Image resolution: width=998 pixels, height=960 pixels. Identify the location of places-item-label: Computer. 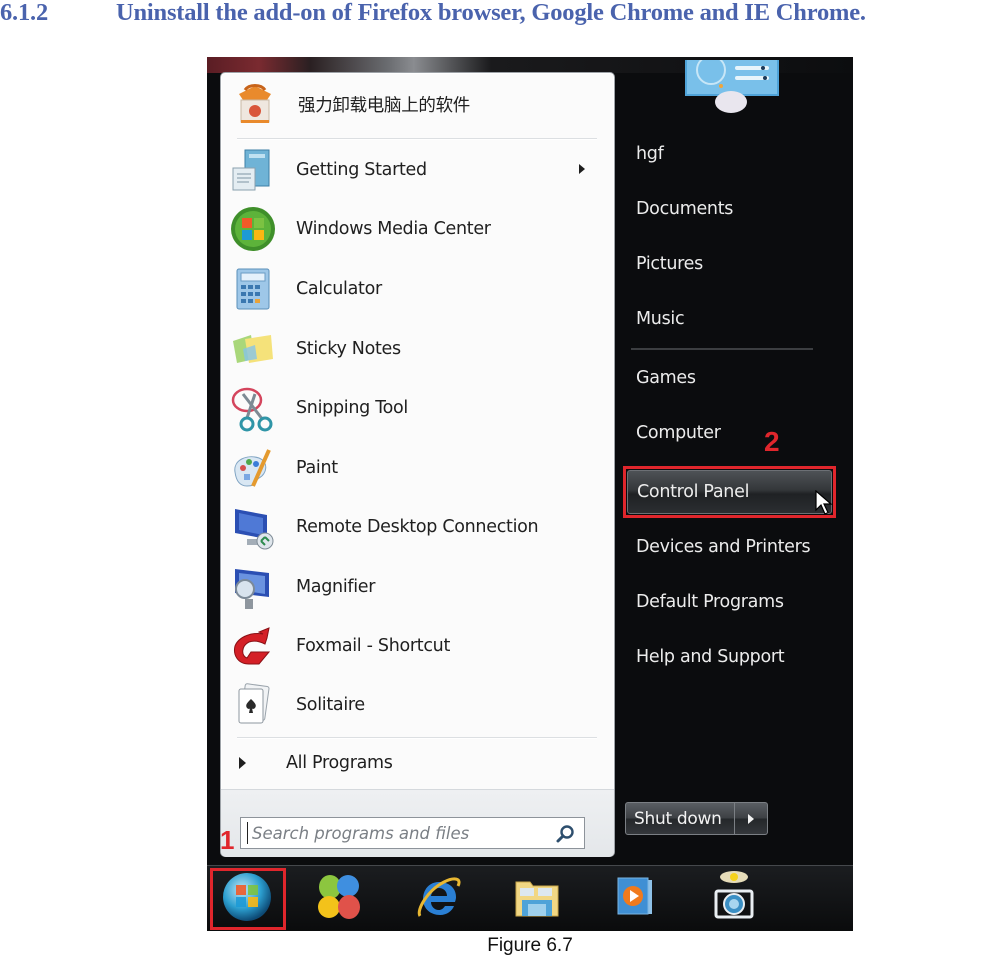
(678, 433).